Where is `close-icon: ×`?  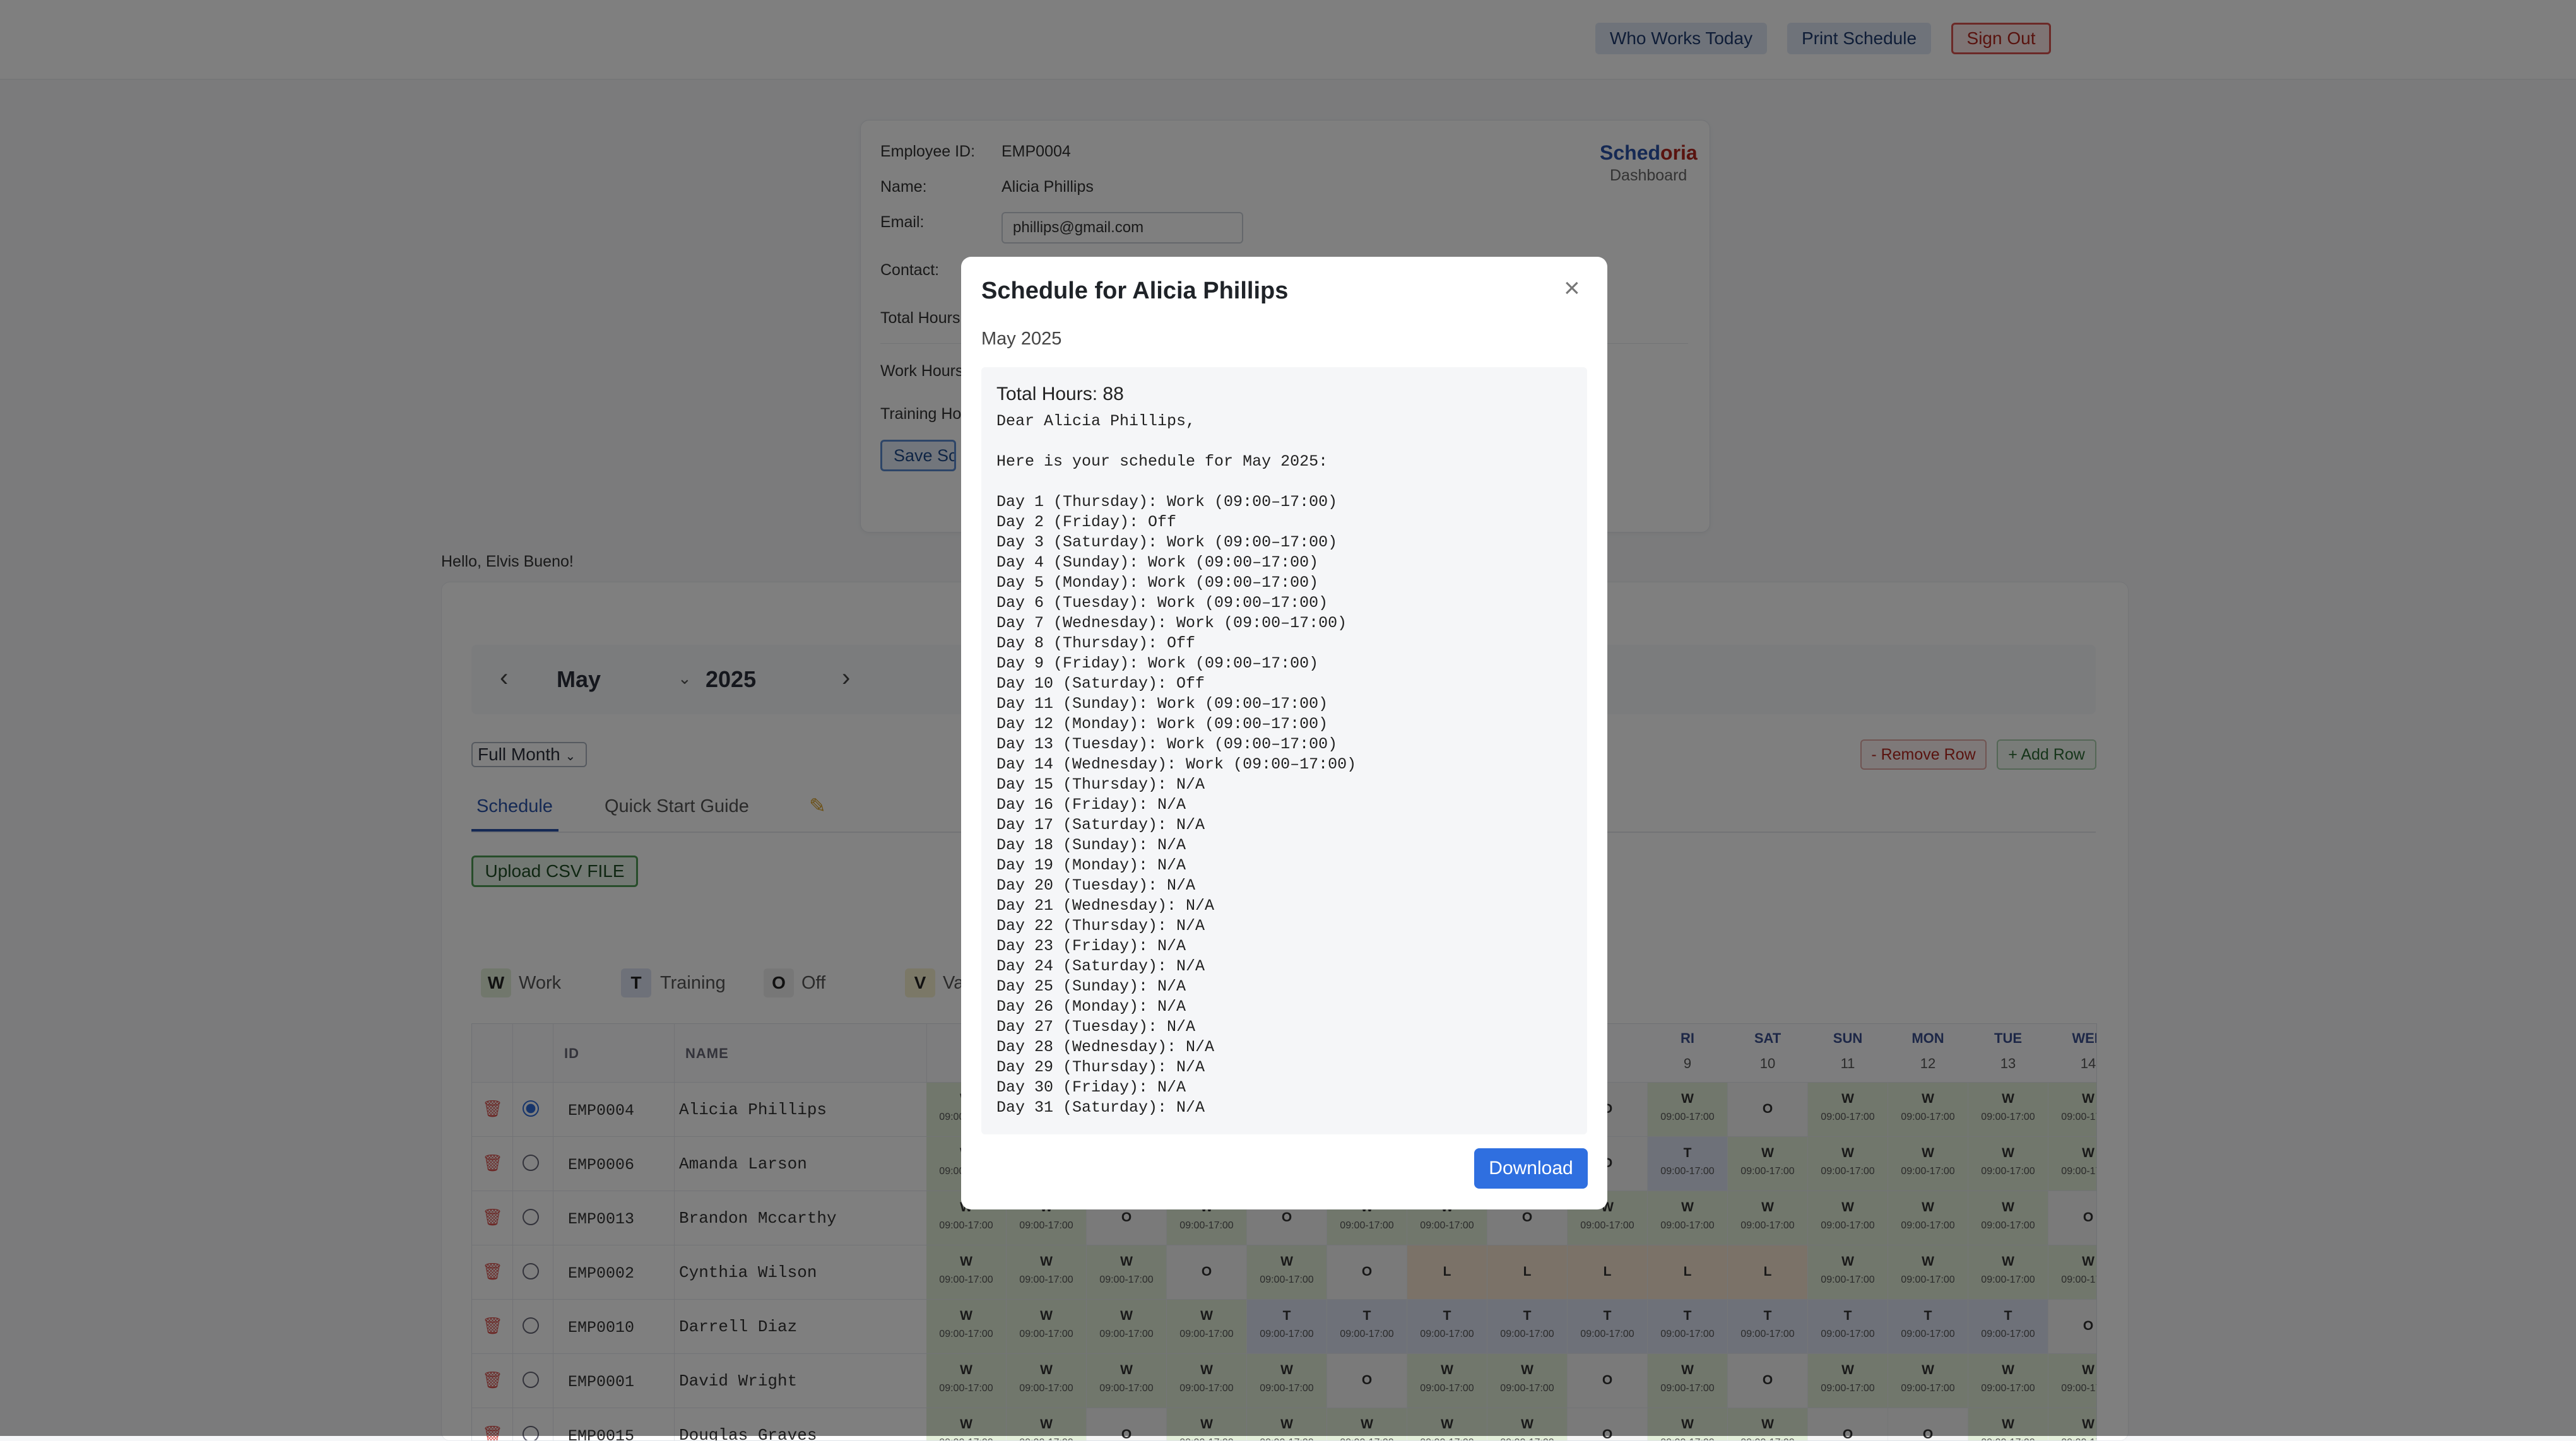
close-icon: × is located at coordinates (1572, 288).